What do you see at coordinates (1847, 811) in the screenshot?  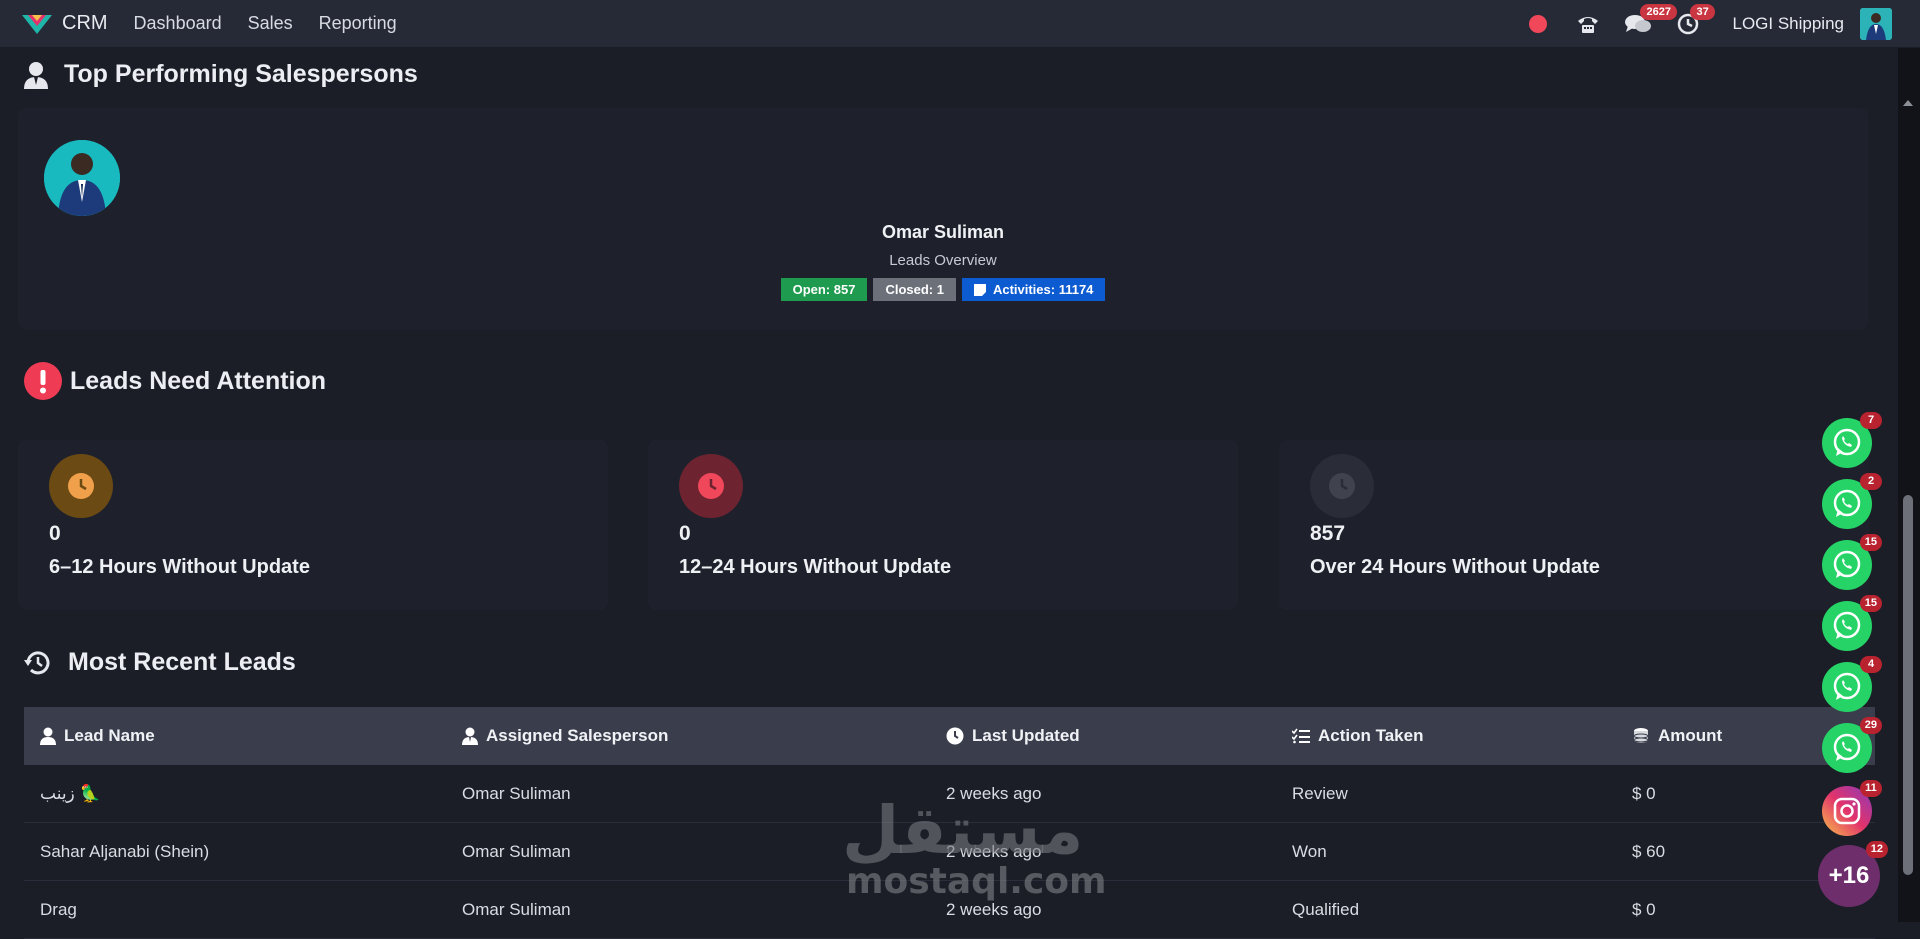 I see `instagram-icon` at bounding box center [1847, 811].